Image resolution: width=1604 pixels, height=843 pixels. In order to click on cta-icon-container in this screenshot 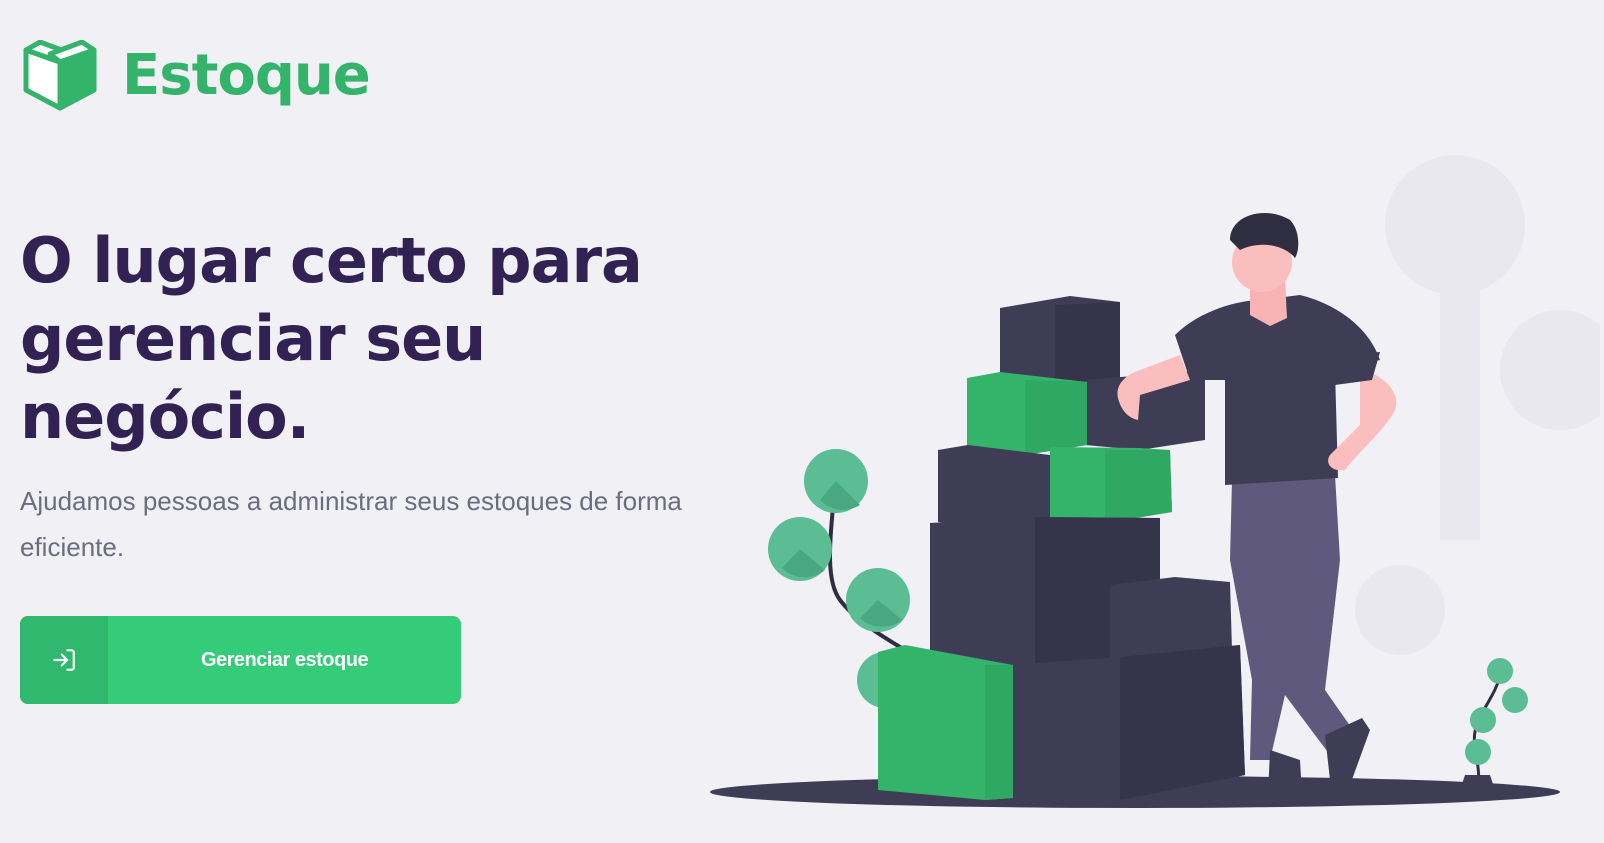, I will do `click(64, 660)`.